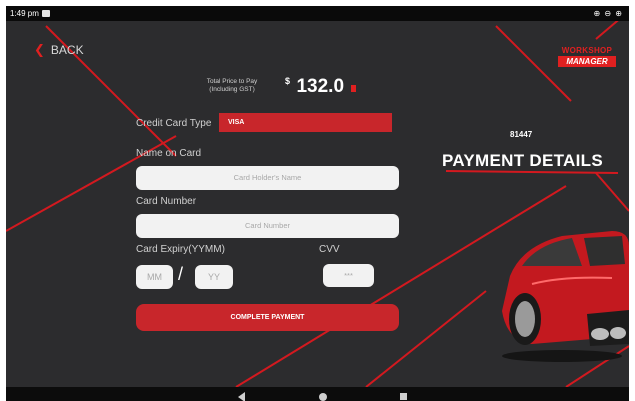 Image resolution: width=635 pixels, height=401 pixels. What do you see at coordinates (241, 396) in the screenshot?
I see `nav-back-icon` at bounding box center [241, 396].